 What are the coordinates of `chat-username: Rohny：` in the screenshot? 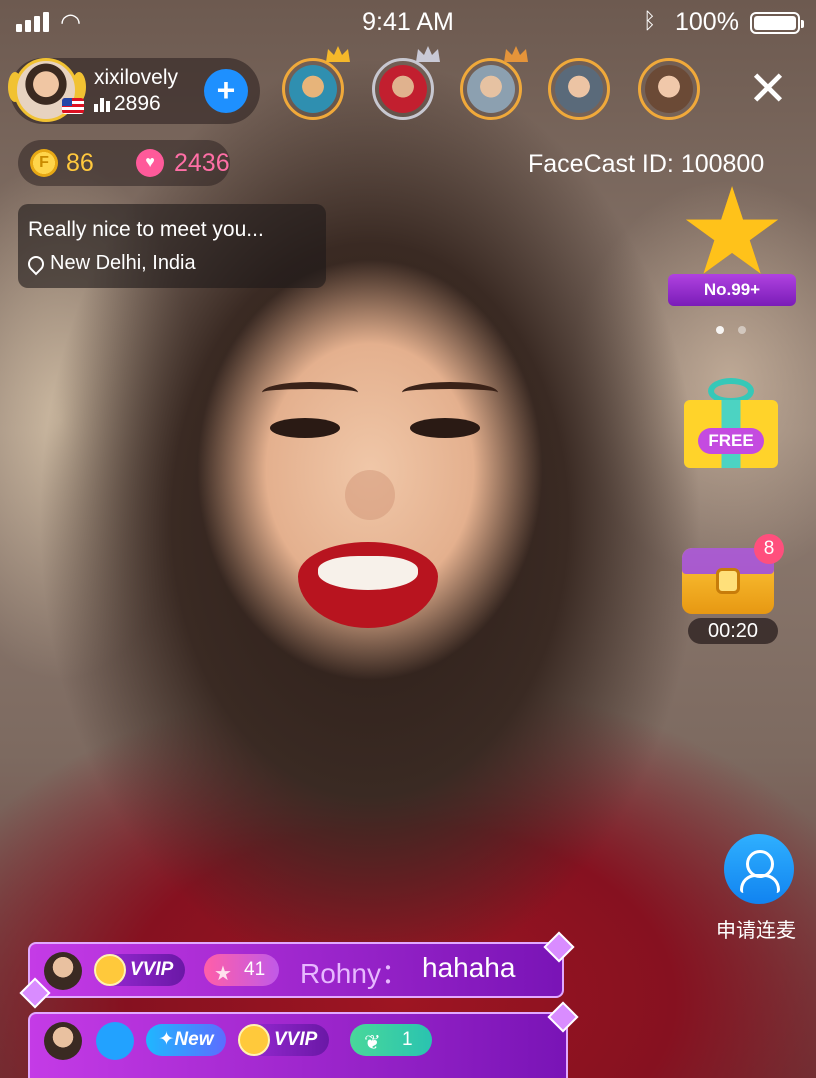 It's located at (354, 972).